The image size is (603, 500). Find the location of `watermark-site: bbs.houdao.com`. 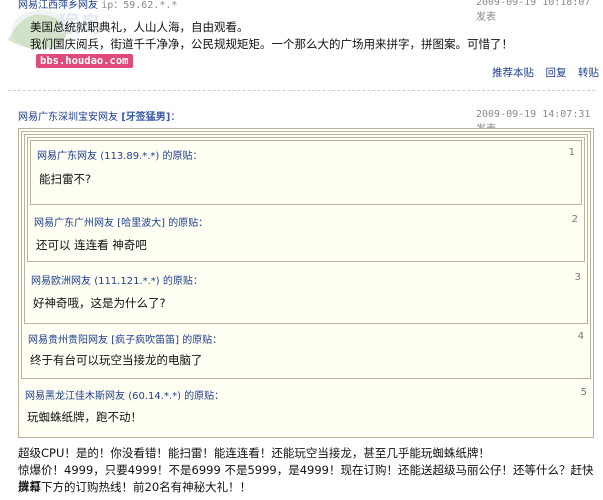

watermark-site: bbs.houdao.com is located at coordinates (84, 61).